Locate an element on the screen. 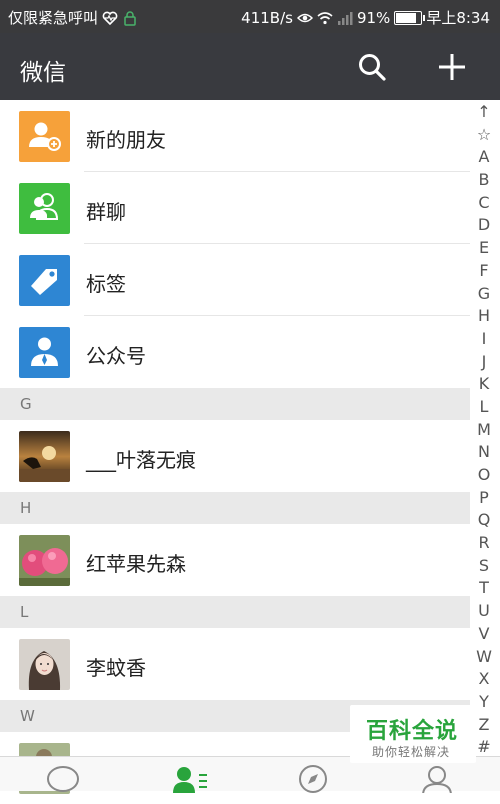 This screenshot has height=804, width=500. alphabet-index: ↑ ☆ A B C D E F G H I J K L M N O P Q R S T U V W X Y Z # is located at coordinates (484, 430).